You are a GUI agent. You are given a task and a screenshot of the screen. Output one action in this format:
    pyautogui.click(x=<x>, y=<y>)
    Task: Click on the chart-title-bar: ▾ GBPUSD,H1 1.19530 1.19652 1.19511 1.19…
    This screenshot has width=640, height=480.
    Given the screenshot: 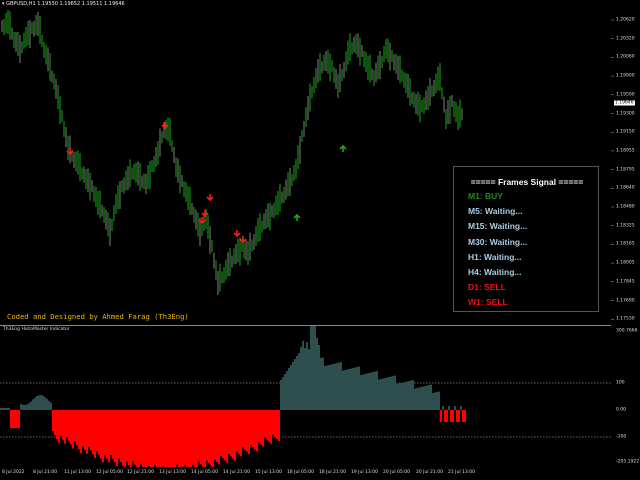 What is the action you would take?
    pyautogui.click(x=63, y=4)
    